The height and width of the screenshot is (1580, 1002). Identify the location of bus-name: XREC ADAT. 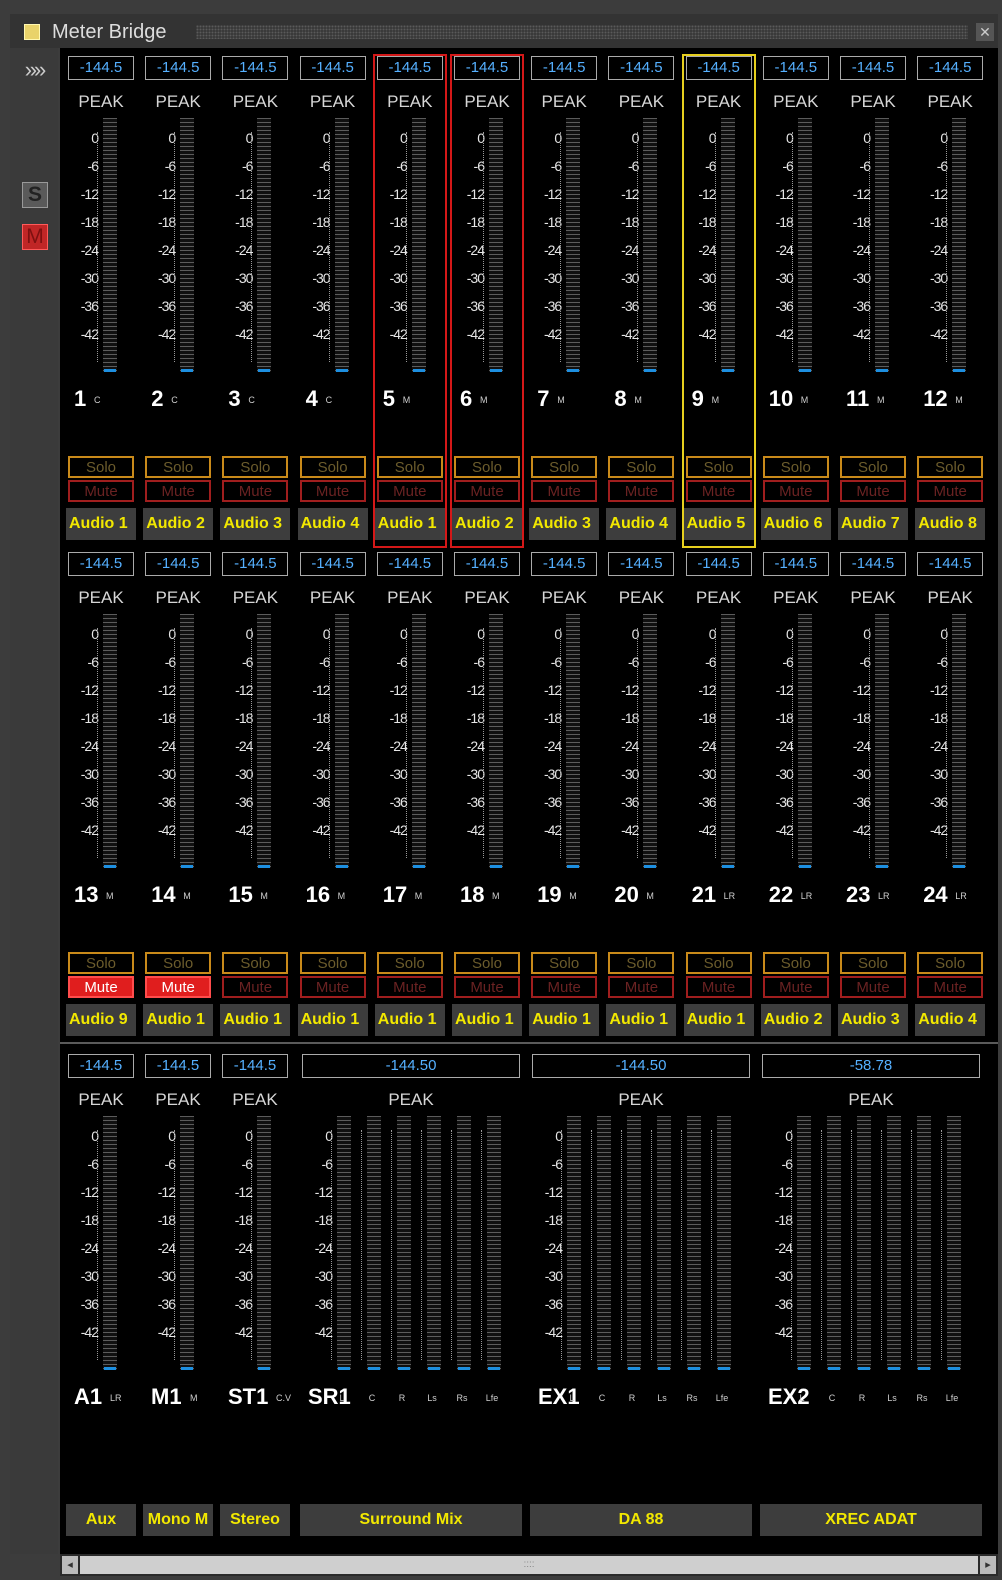
(871, 1520).